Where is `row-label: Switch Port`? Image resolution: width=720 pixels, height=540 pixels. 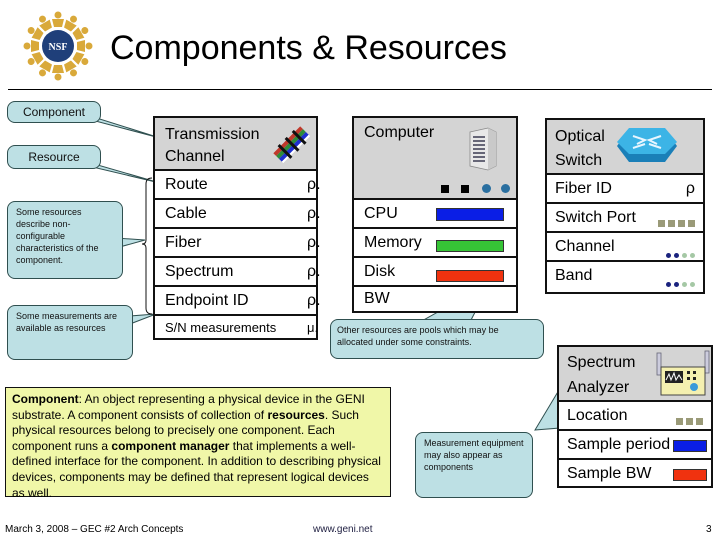
row-label: Switch Port is located at coordinates (595, 217).